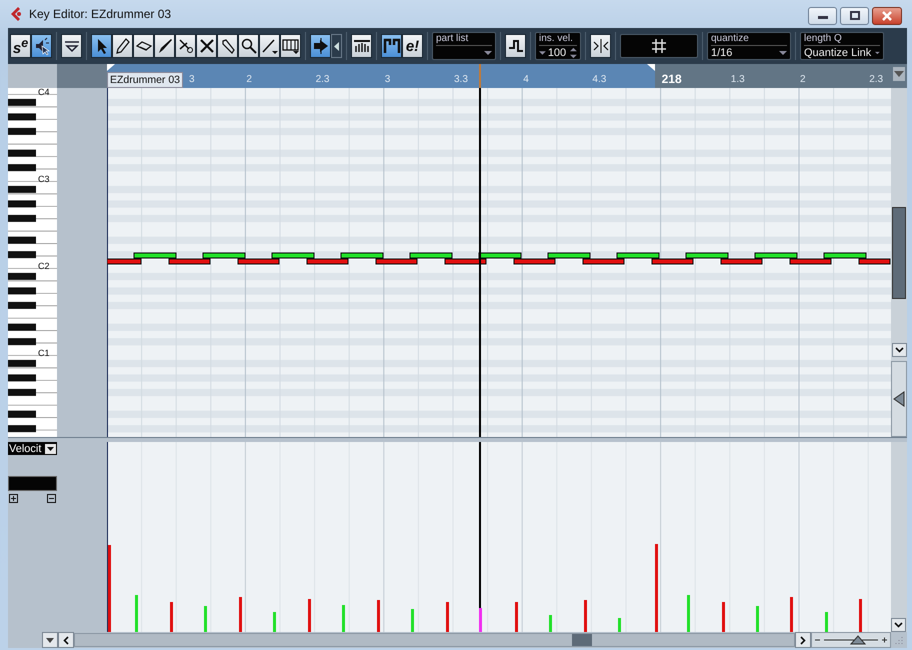  What do you see at coordinates (44, 266) in the screenshot?
I see `key-label: C2` at bounding box center [44, 266].